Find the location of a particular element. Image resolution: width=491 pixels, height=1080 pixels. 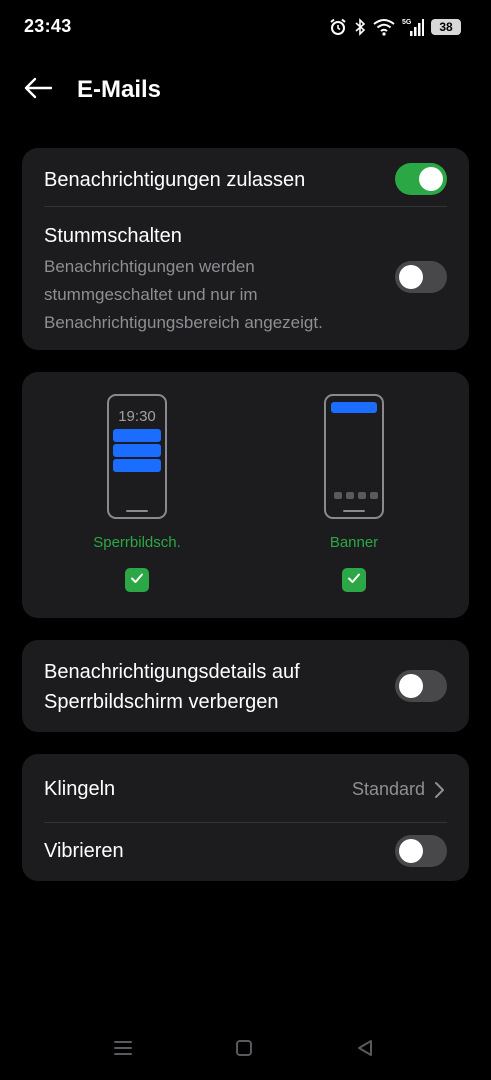

banner-preview is located at coordinates (354, 456).